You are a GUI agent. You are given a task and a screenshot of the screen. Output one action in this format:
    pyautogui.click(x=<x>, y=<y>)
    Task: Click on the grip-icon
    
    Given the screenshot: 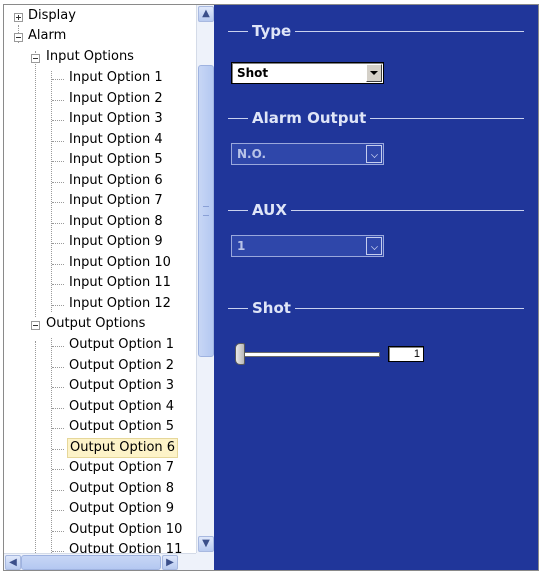 What is the action you would take?
    pyautogui.click(x=206, y=211)
    